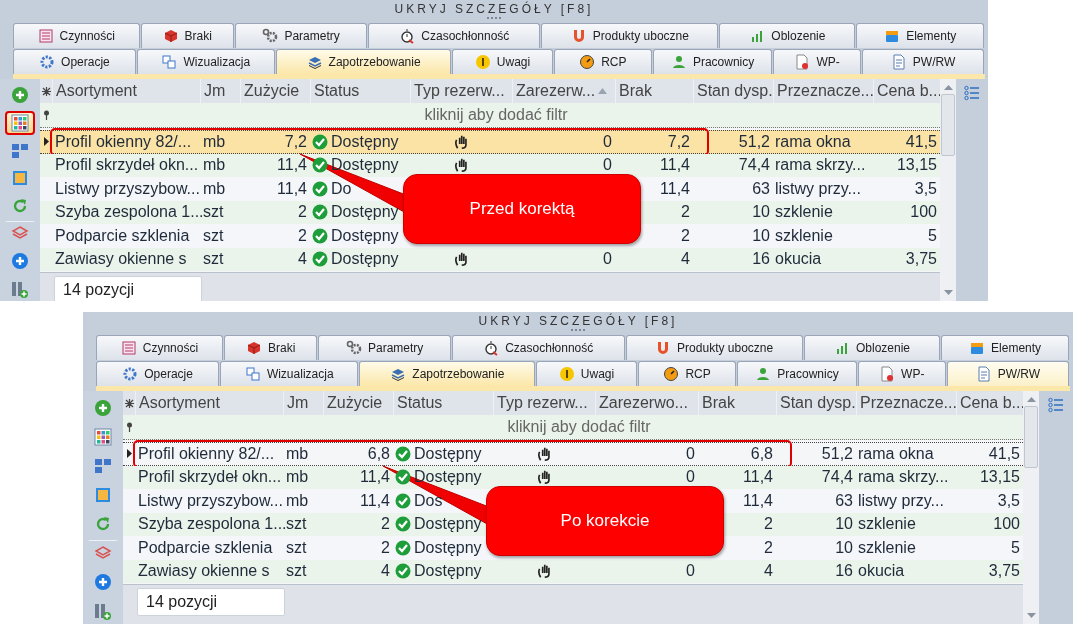  What do you see at coordinates (1015, 547) in the screenshot?
I see `table-cell-text: 5` at bounding box center [1015, 547].